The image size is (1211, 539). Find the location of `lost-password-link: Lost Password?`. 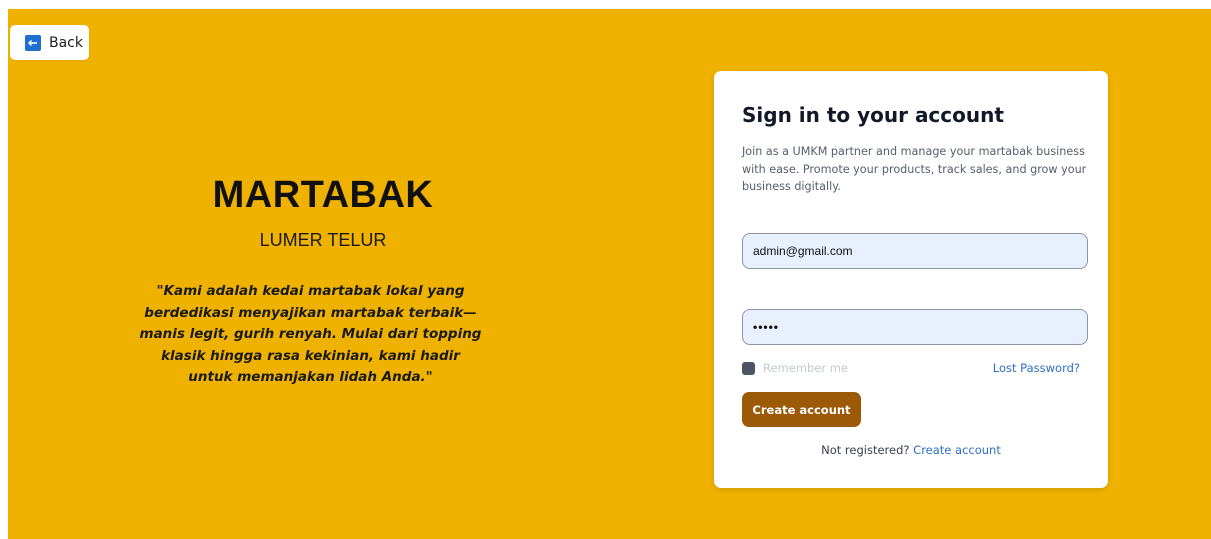

lost-password-link: Lost Password? is located at coordinates (1036, 368).